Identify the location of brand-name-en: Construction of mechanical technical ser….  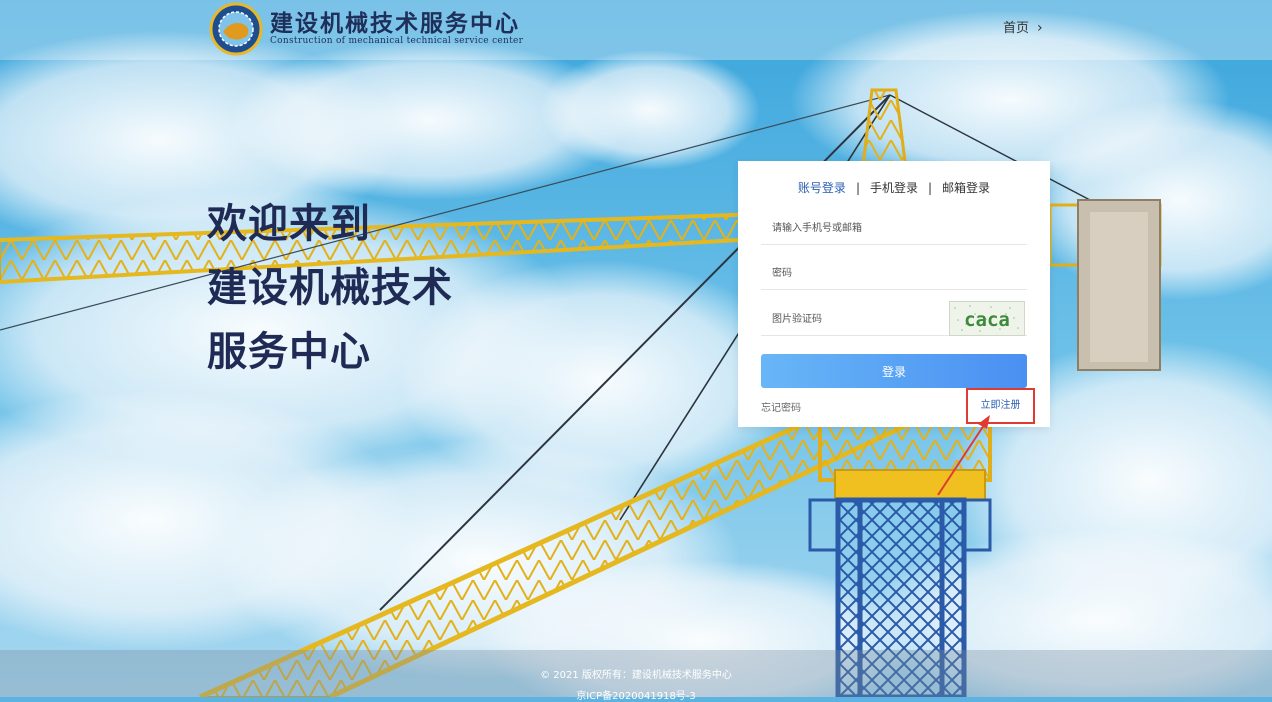
(397, 41).